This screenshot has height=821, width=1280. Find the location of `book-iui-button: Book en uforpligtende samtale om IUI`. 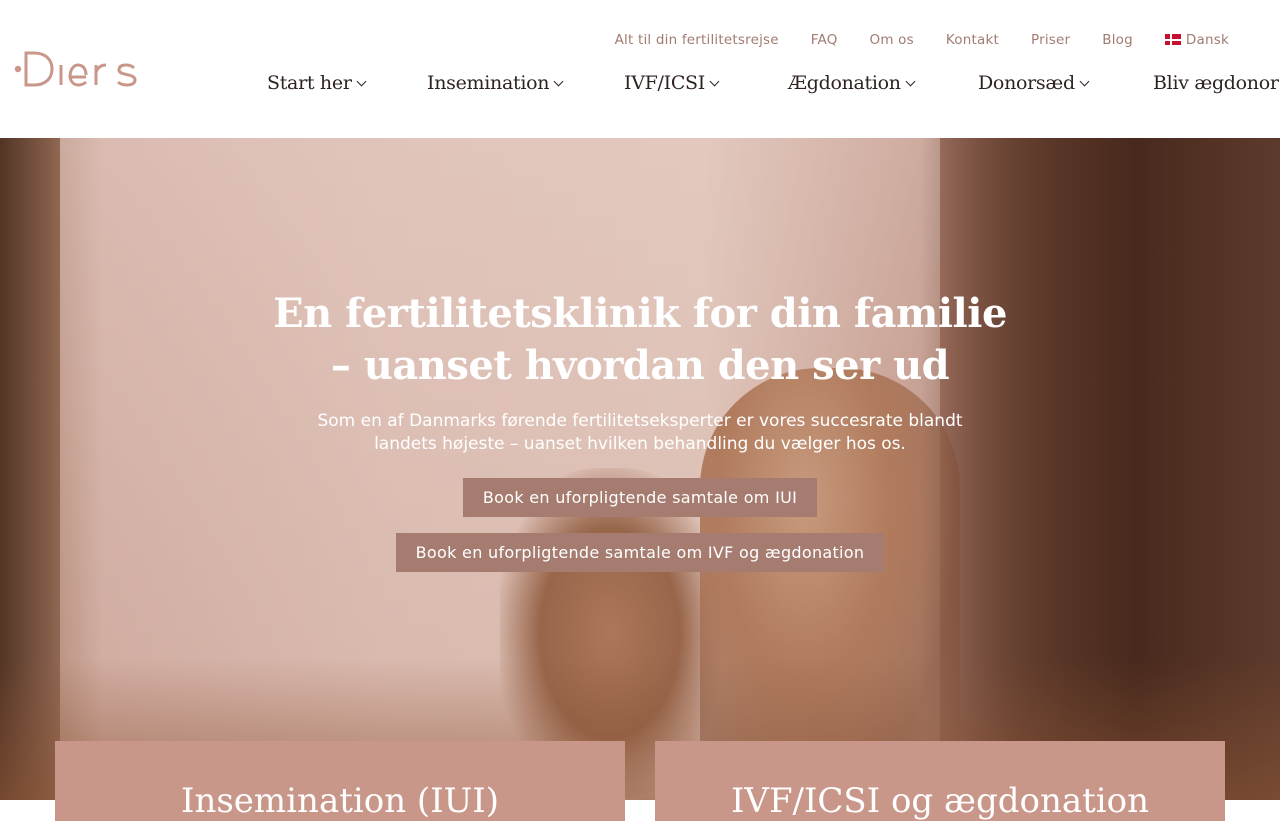

book-iui-button: Book en uforpligtende samtale om IUI is located at coordinates (640, 497).